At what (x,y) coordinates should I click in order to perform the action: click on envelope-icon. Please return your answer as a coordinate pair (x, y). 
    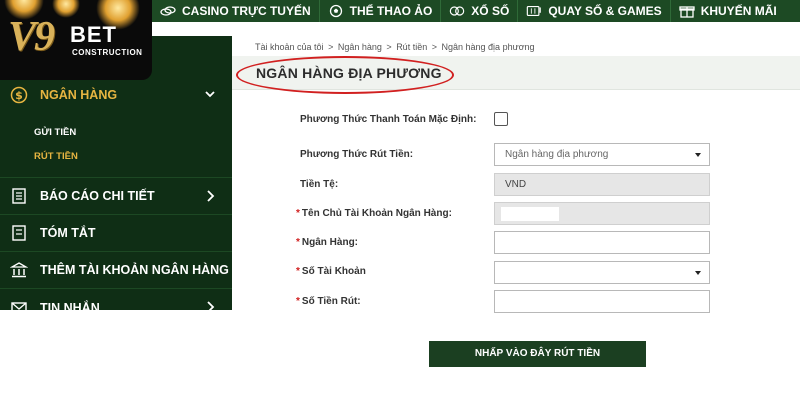
    Looking at the image, I should click on (19, 307).